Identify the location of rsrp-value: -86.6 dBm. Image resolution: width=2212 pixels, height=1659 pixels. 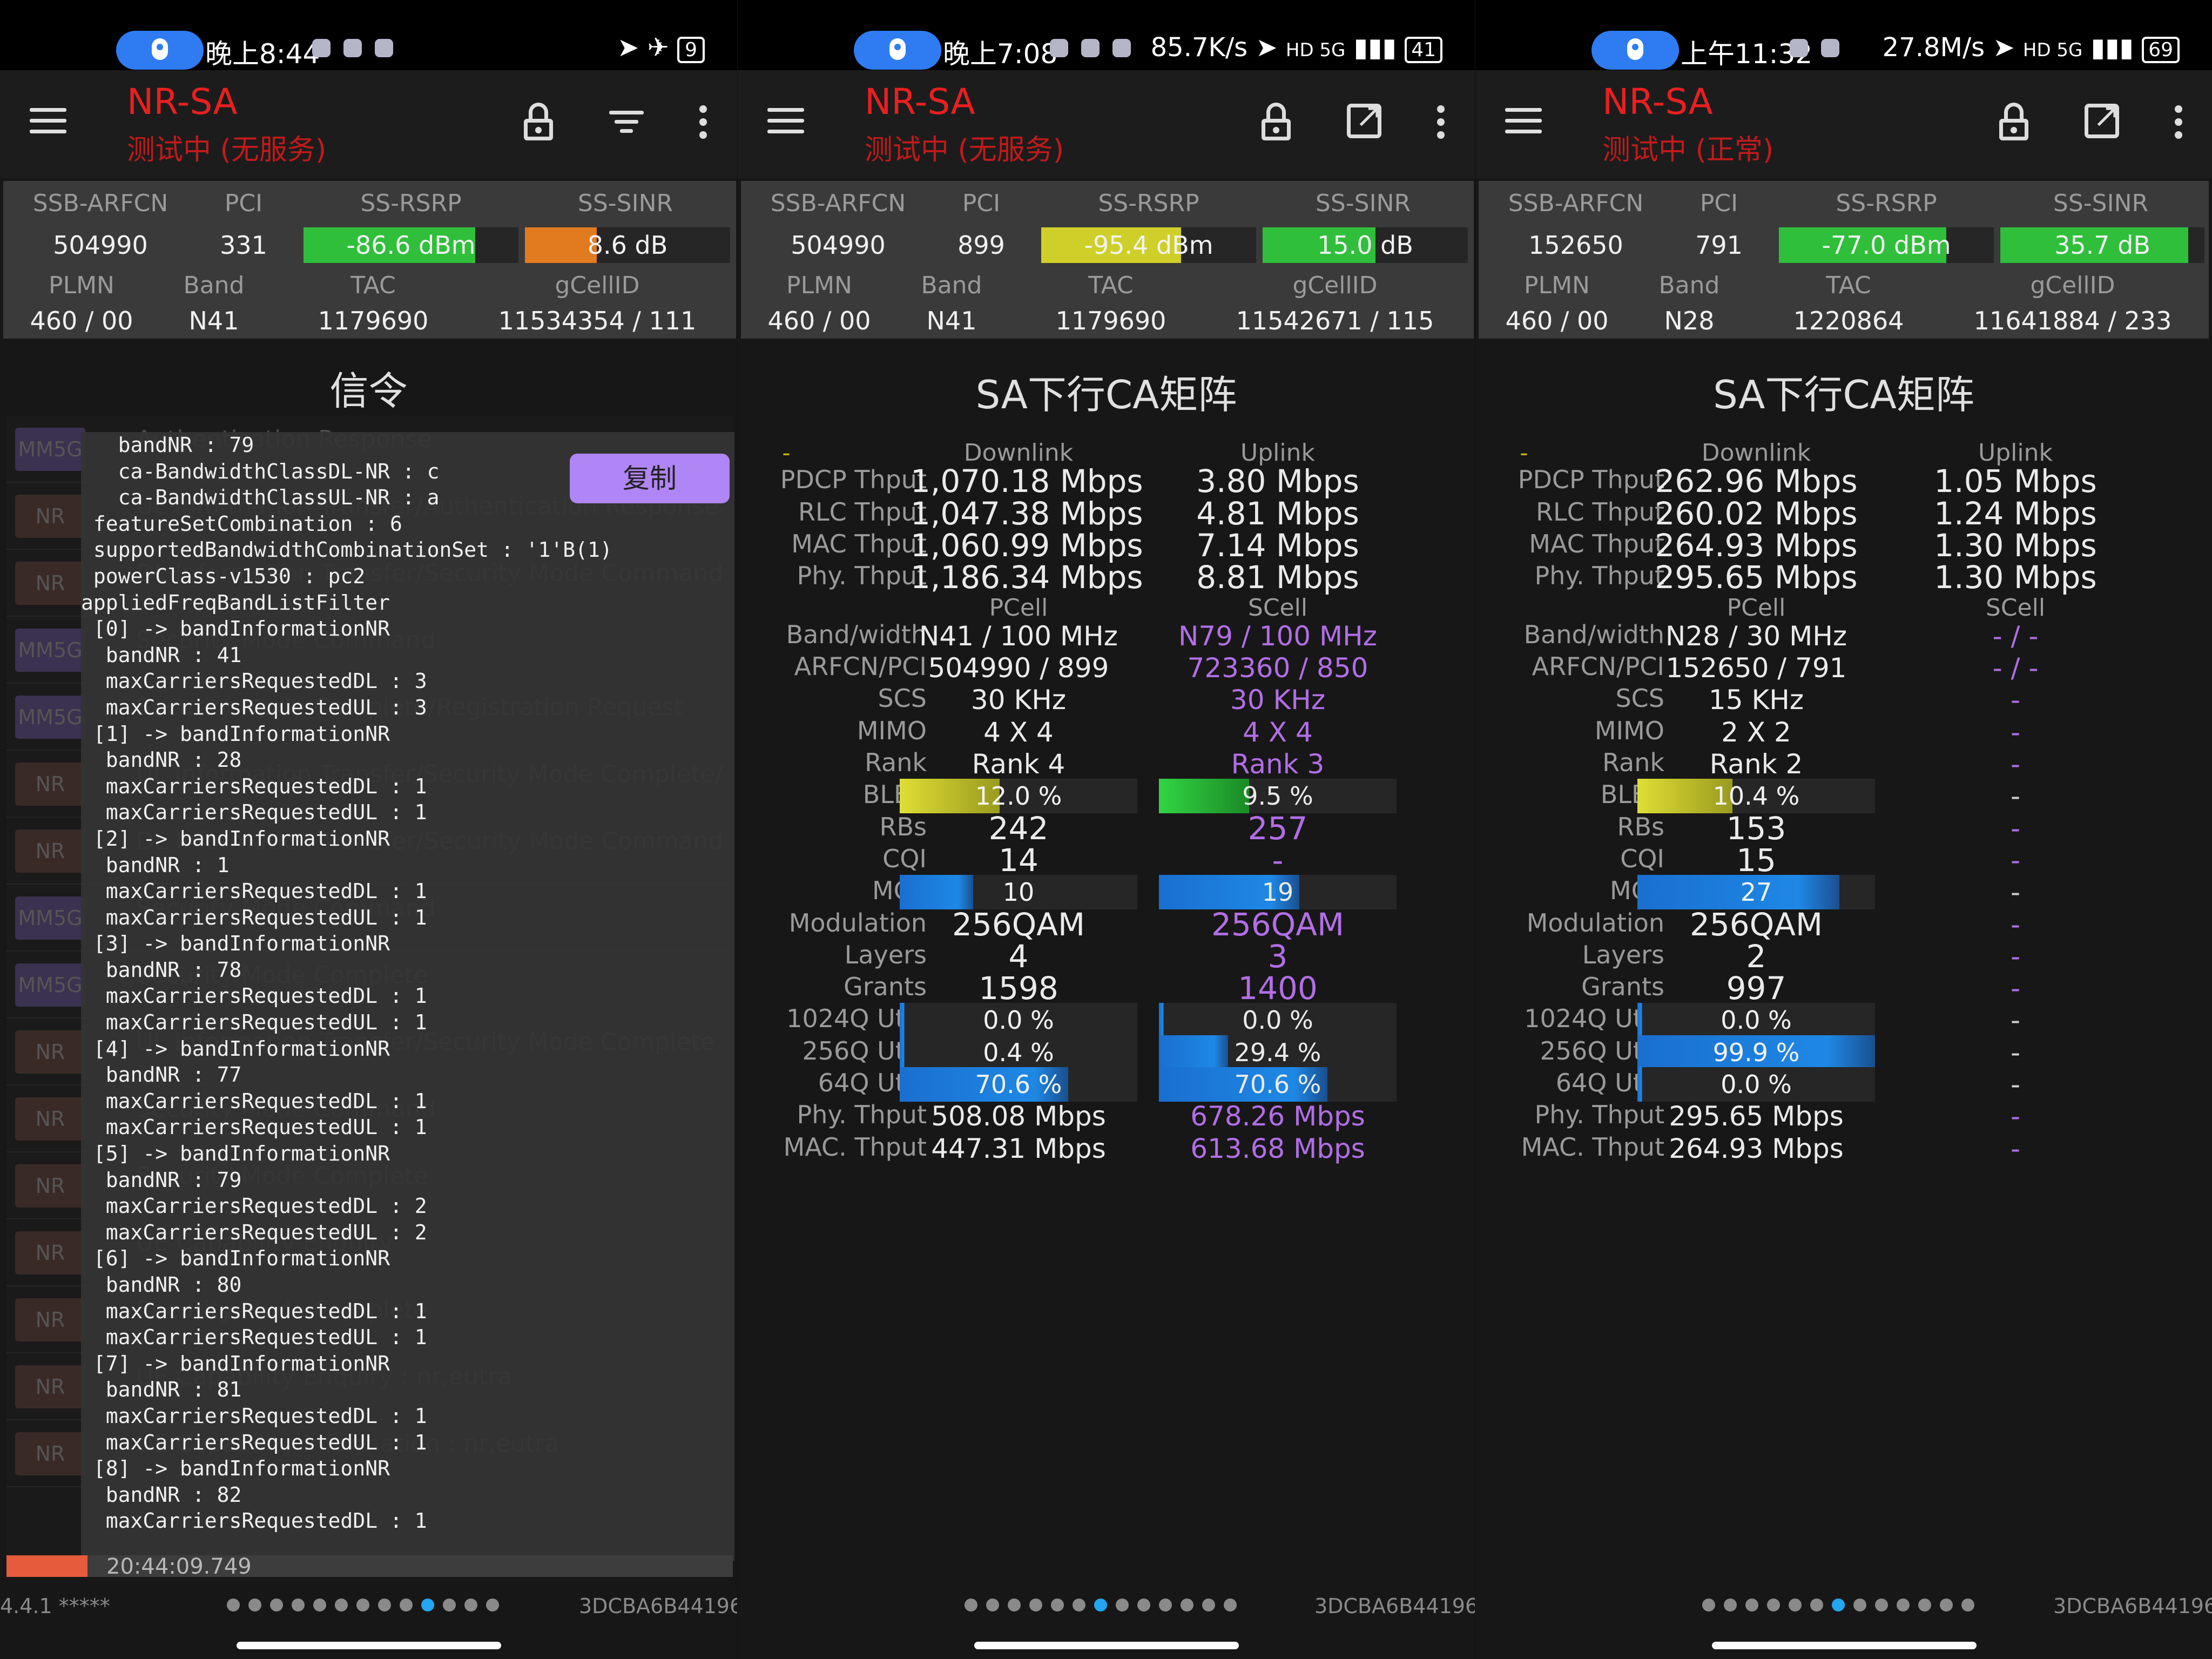
(411, 245).